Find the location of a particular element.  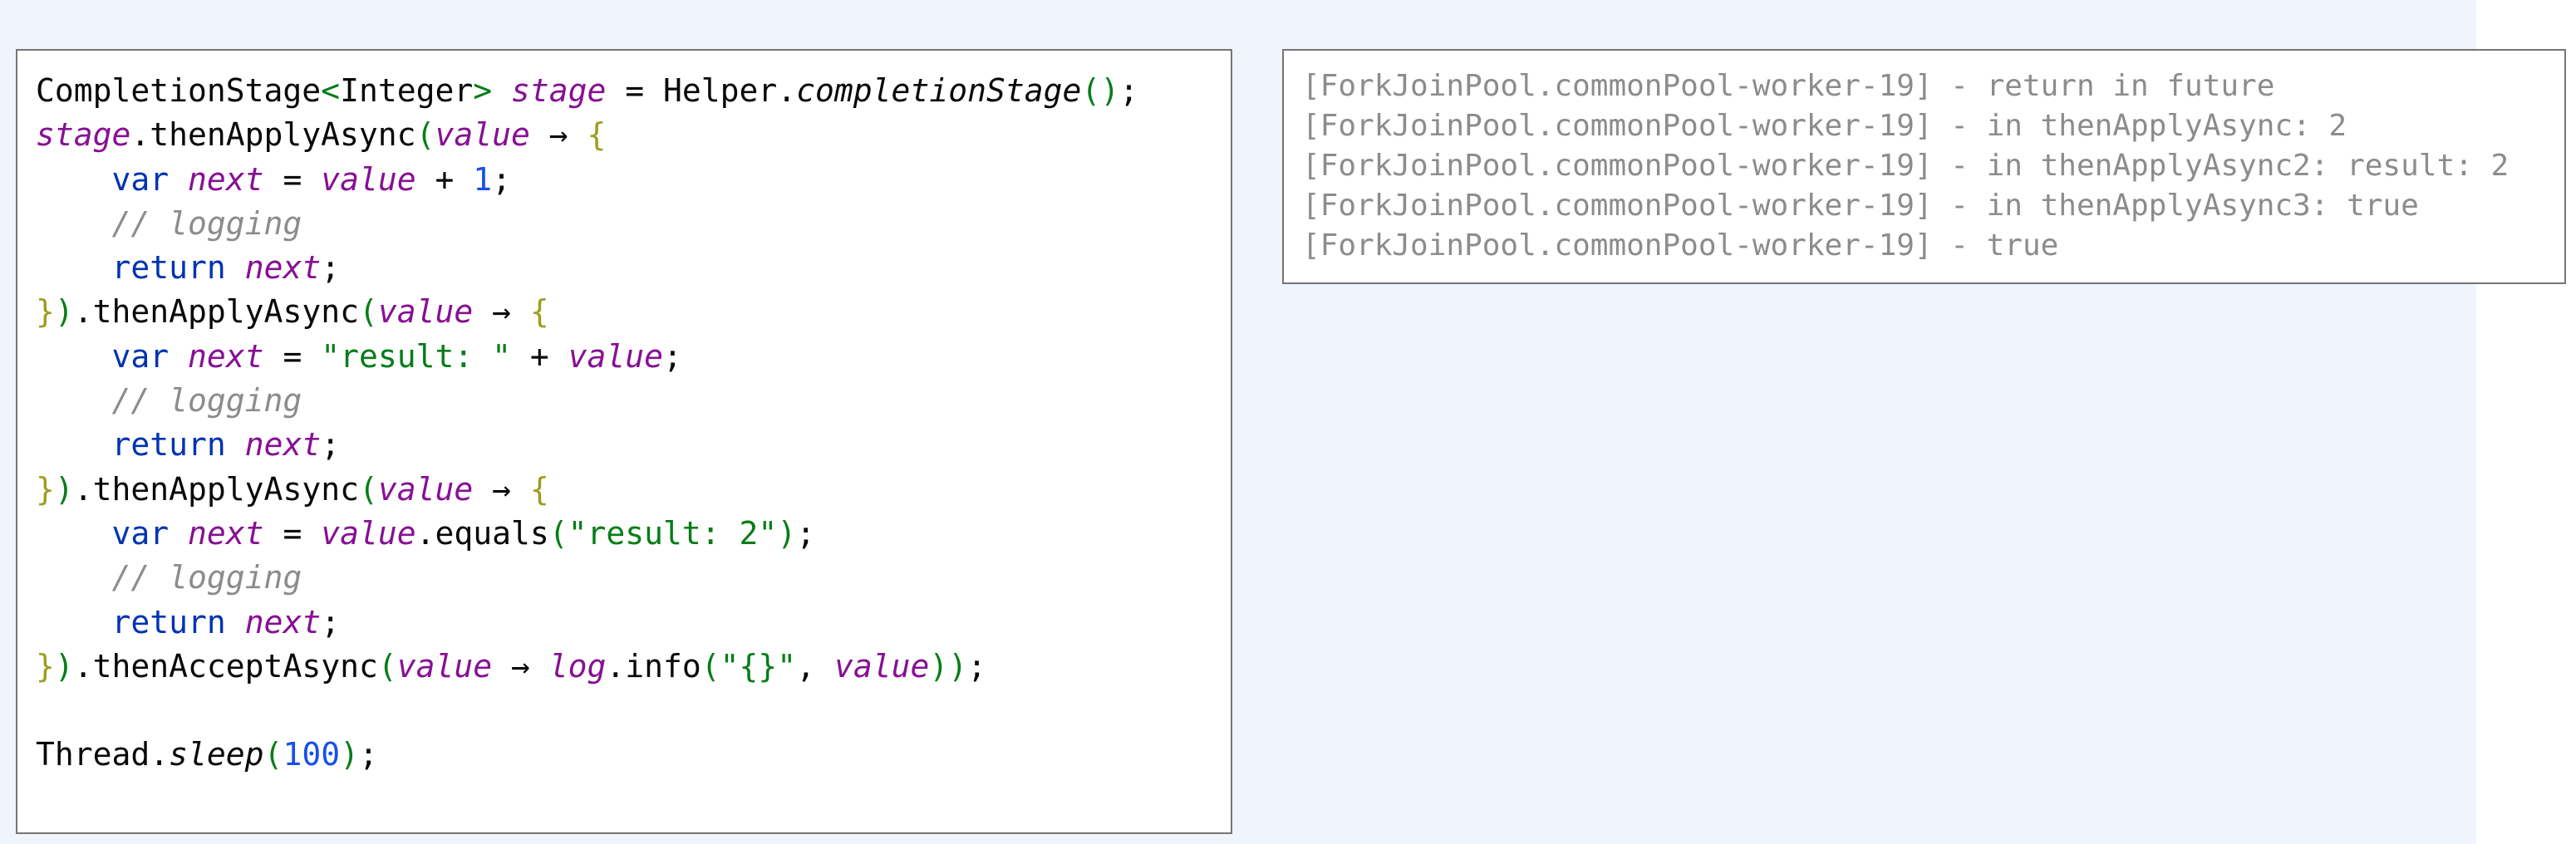

code-token: stage is located at coordinates (559, 90).